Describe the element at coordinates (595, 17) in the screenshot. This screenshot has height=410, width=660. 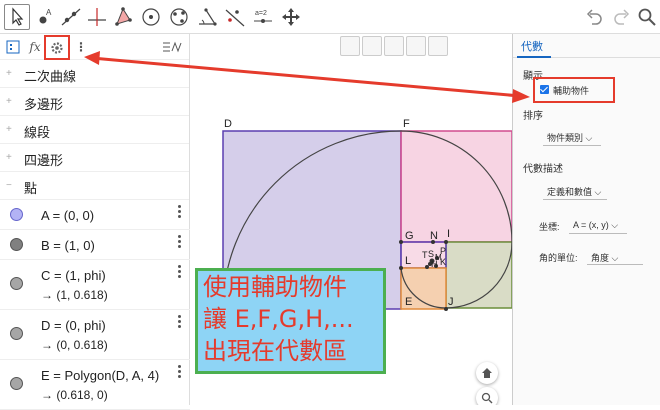
I see `undo-icon` at that location.